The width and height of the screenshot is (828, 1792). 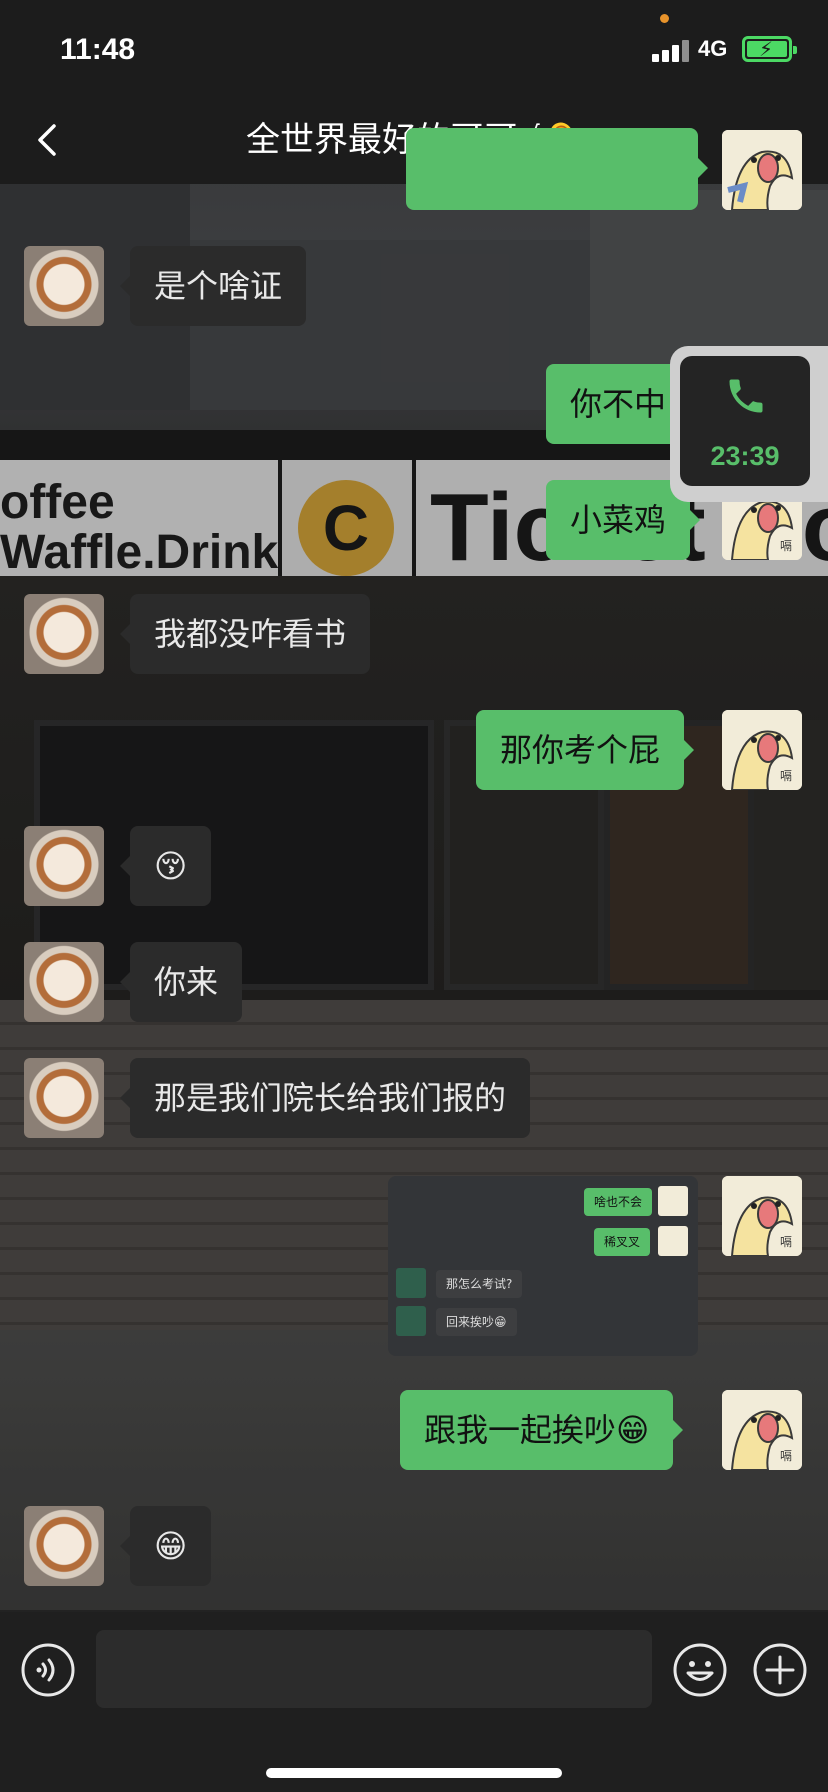 I want to click on home-indicator, so click(x=414, y=1773).